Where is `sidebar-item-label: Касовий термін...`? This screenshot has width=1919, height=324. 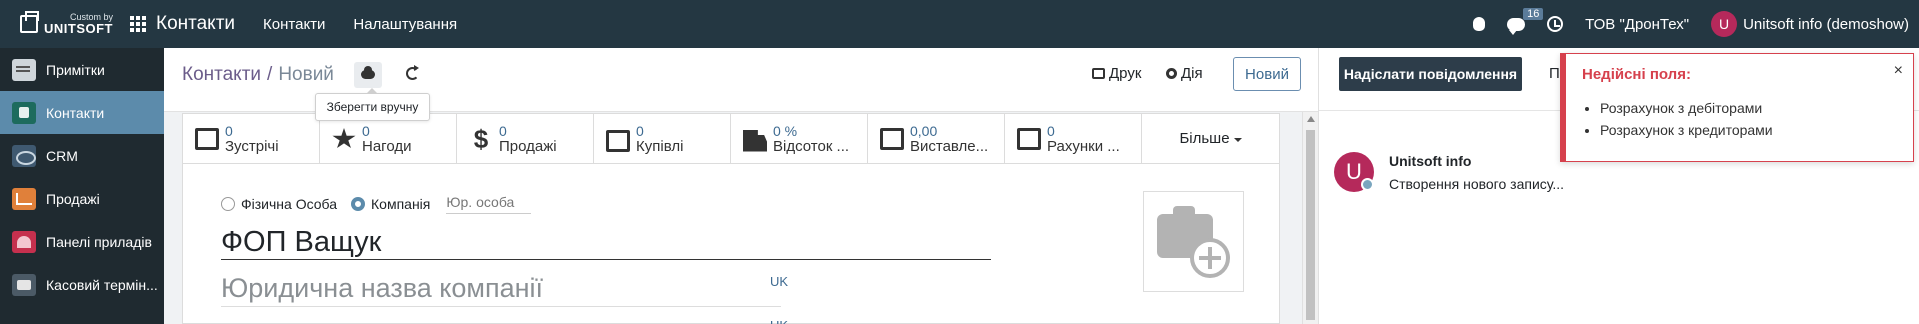
sidebar-item-label: Касовий термін... is located at coordinates (102, 284).